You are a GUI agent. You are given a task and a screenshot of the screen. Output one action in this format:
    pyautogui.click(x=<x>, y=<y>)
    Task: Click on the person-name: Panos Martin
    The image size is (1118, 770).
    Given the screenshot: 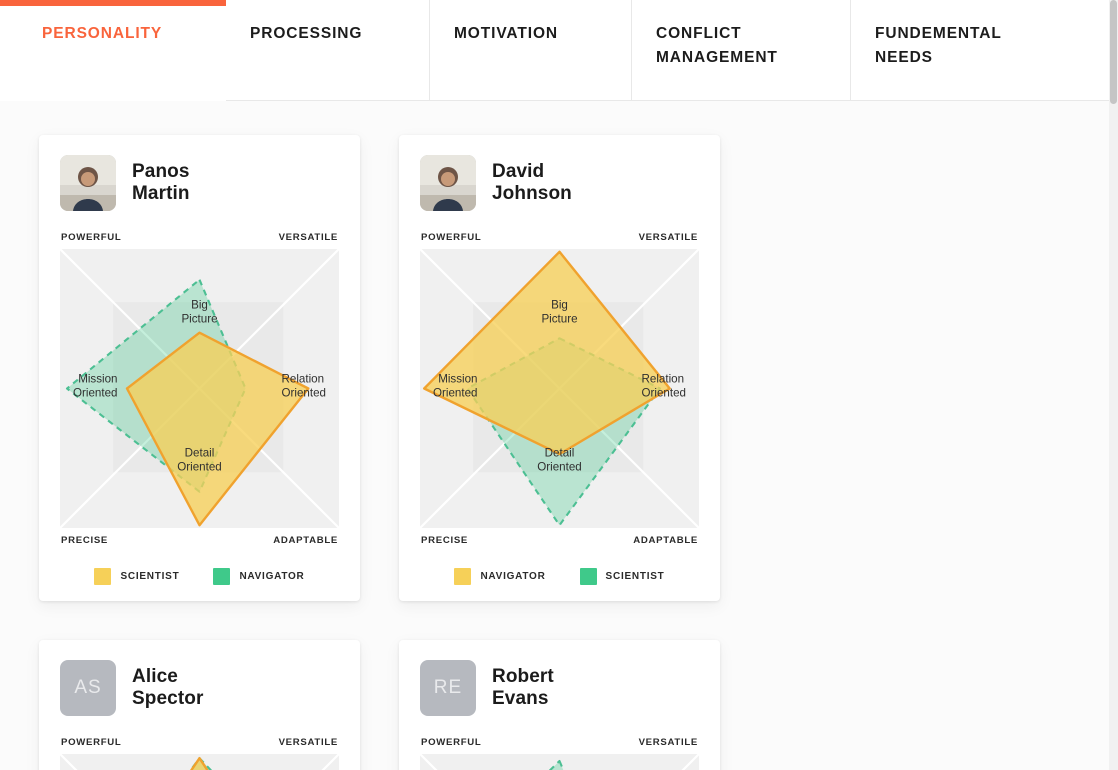 What is the action you would take?
    pyautogui.click(x=161, y=182)
    